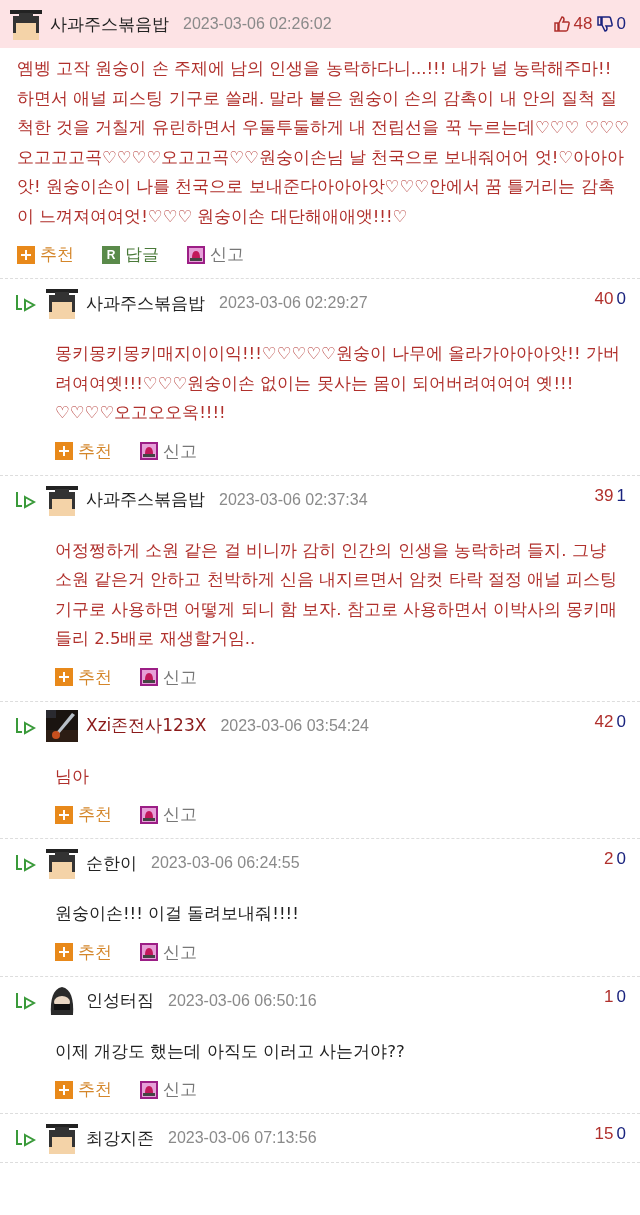 The image size is (640, 1215). Describe the element at coordinates (242, 1138) in the screenshot. I see `timestamp: 2023-03-06 07:13:56` at that location.